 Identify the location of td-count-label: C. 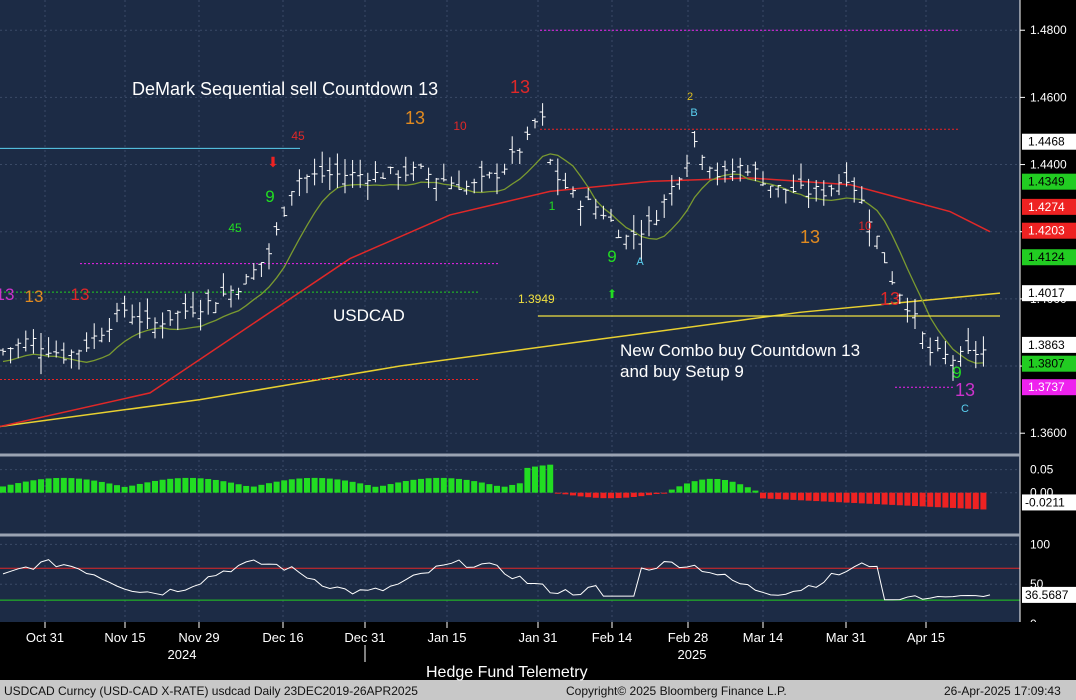
(965, 409).